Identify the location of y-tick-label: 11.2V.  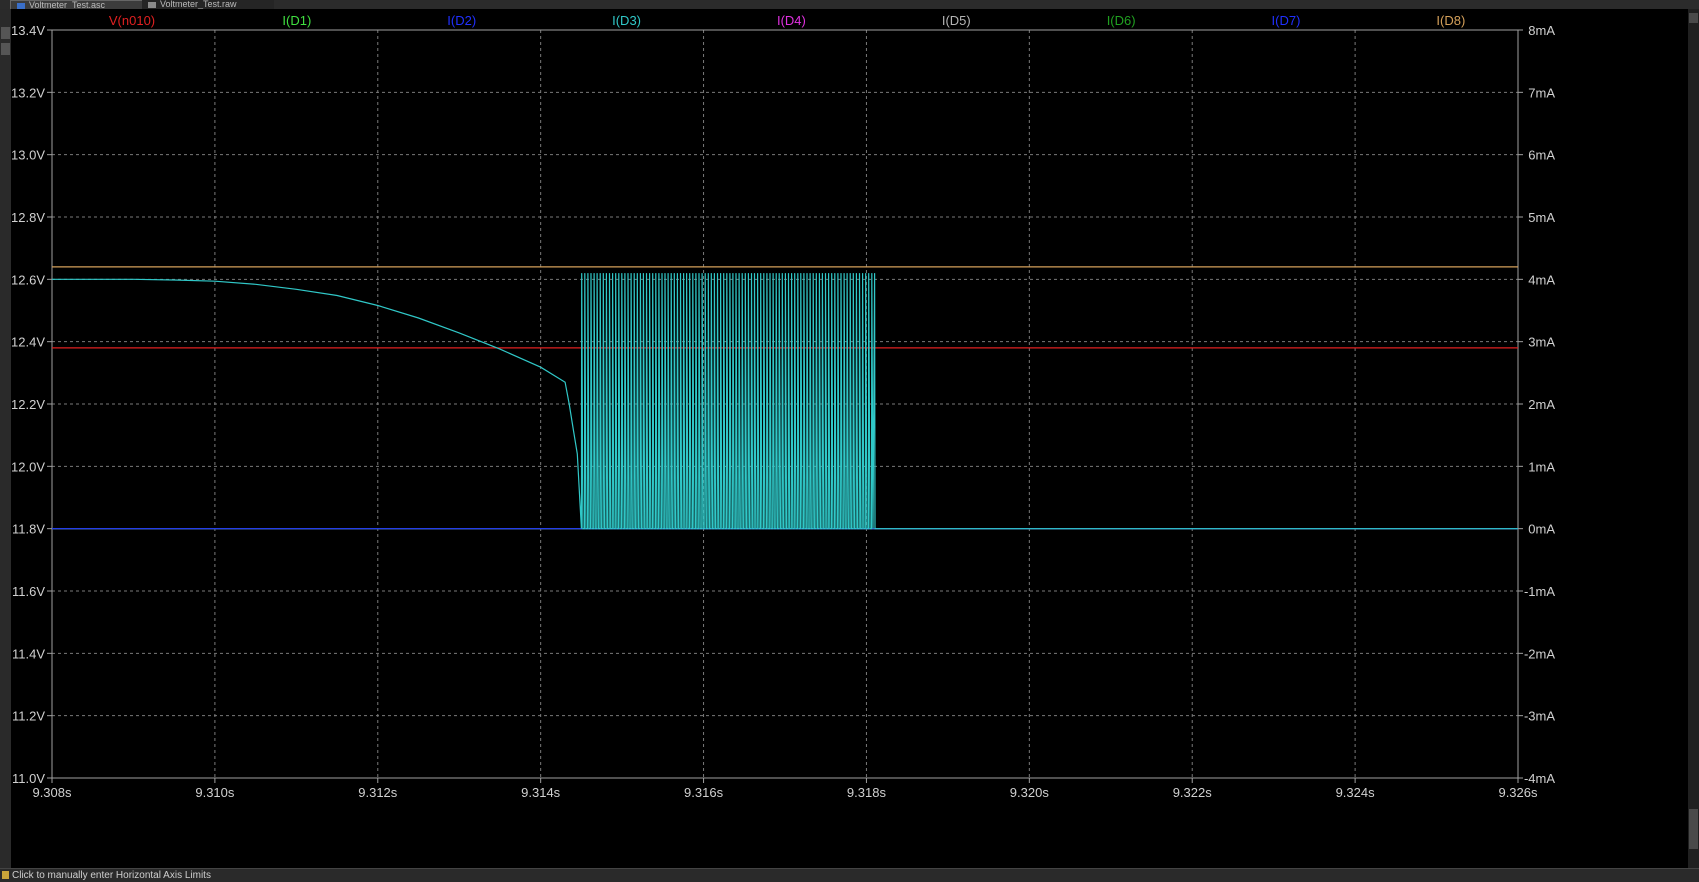
(28, 716).